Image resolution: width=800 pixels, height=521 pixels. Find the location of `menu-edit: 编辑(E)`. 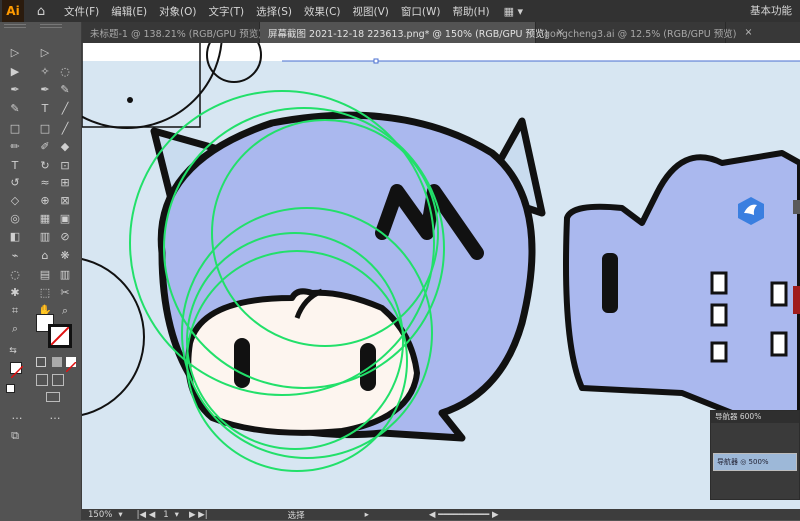

menu-edit: 编辑(E) is located at coordinates (129, 11).